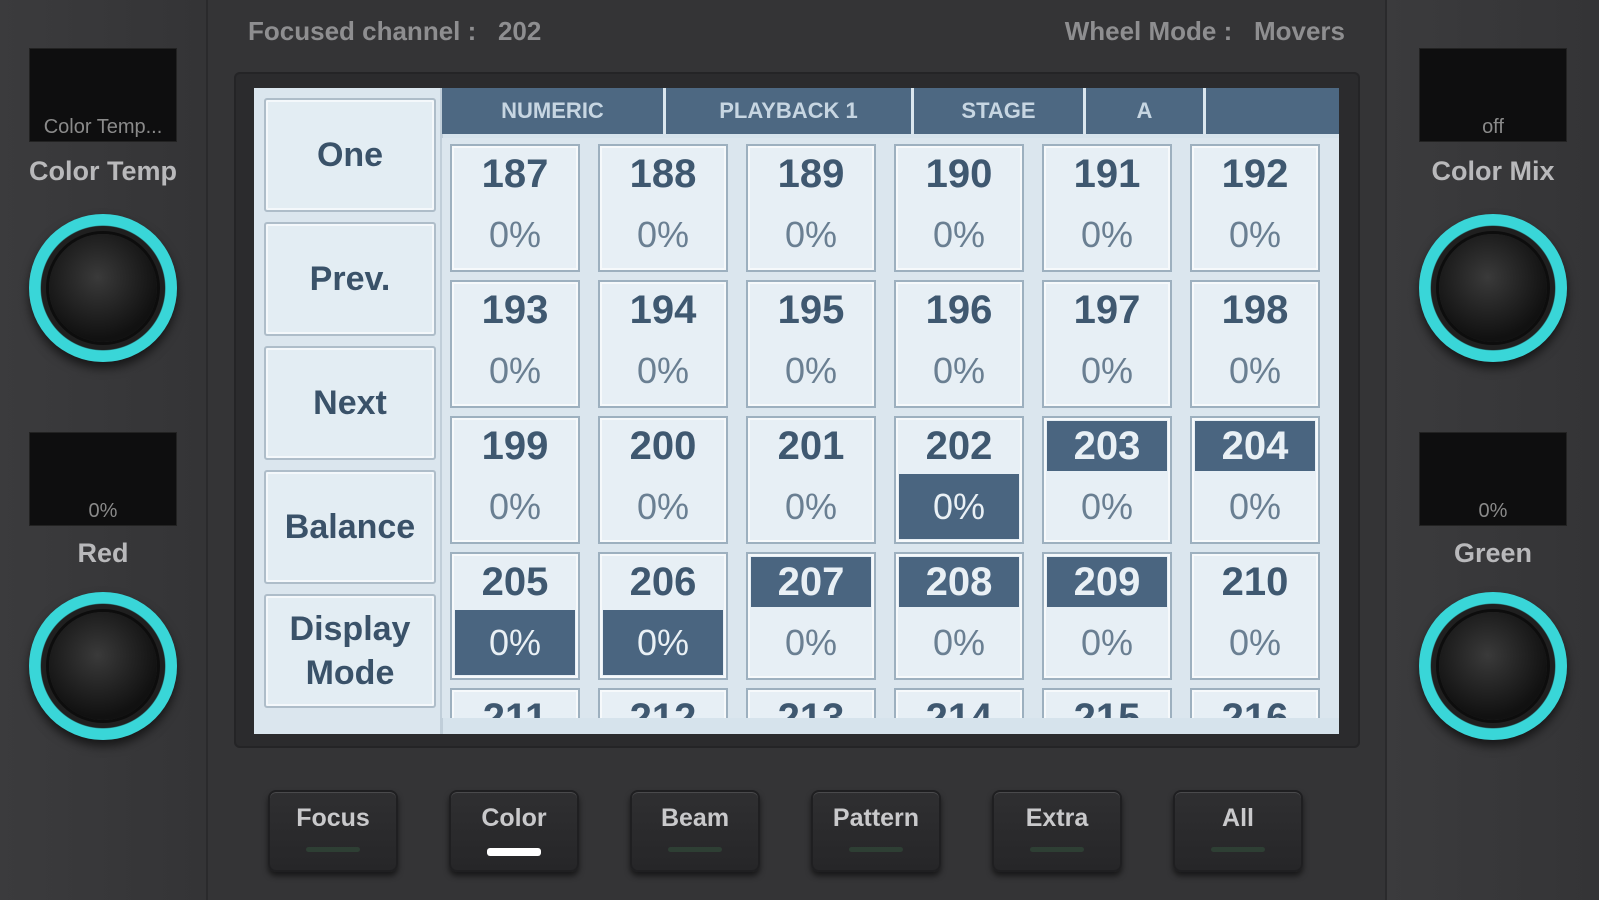 The width and height of the screenshot is (1599, 900). Describe the element at coordinates (1255, 480) in the screenshot. I see `channel-cell: 204 0%` at that location.